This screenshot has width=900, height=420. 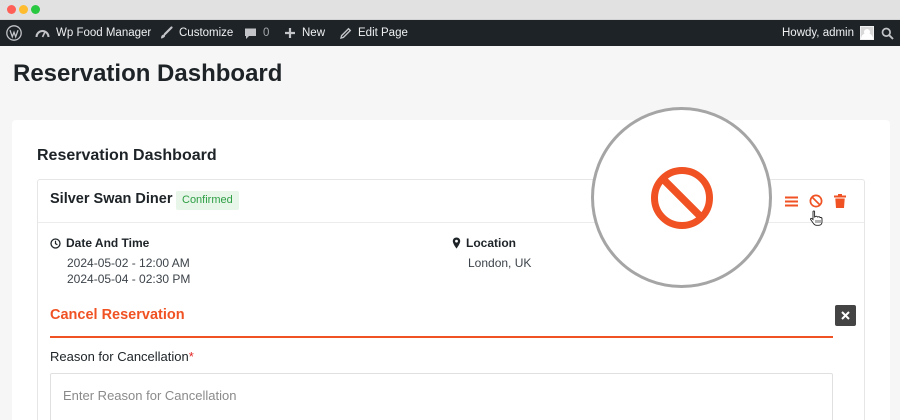 I want to click on dashboard-gauge-icon, so click(x=42, y=34).